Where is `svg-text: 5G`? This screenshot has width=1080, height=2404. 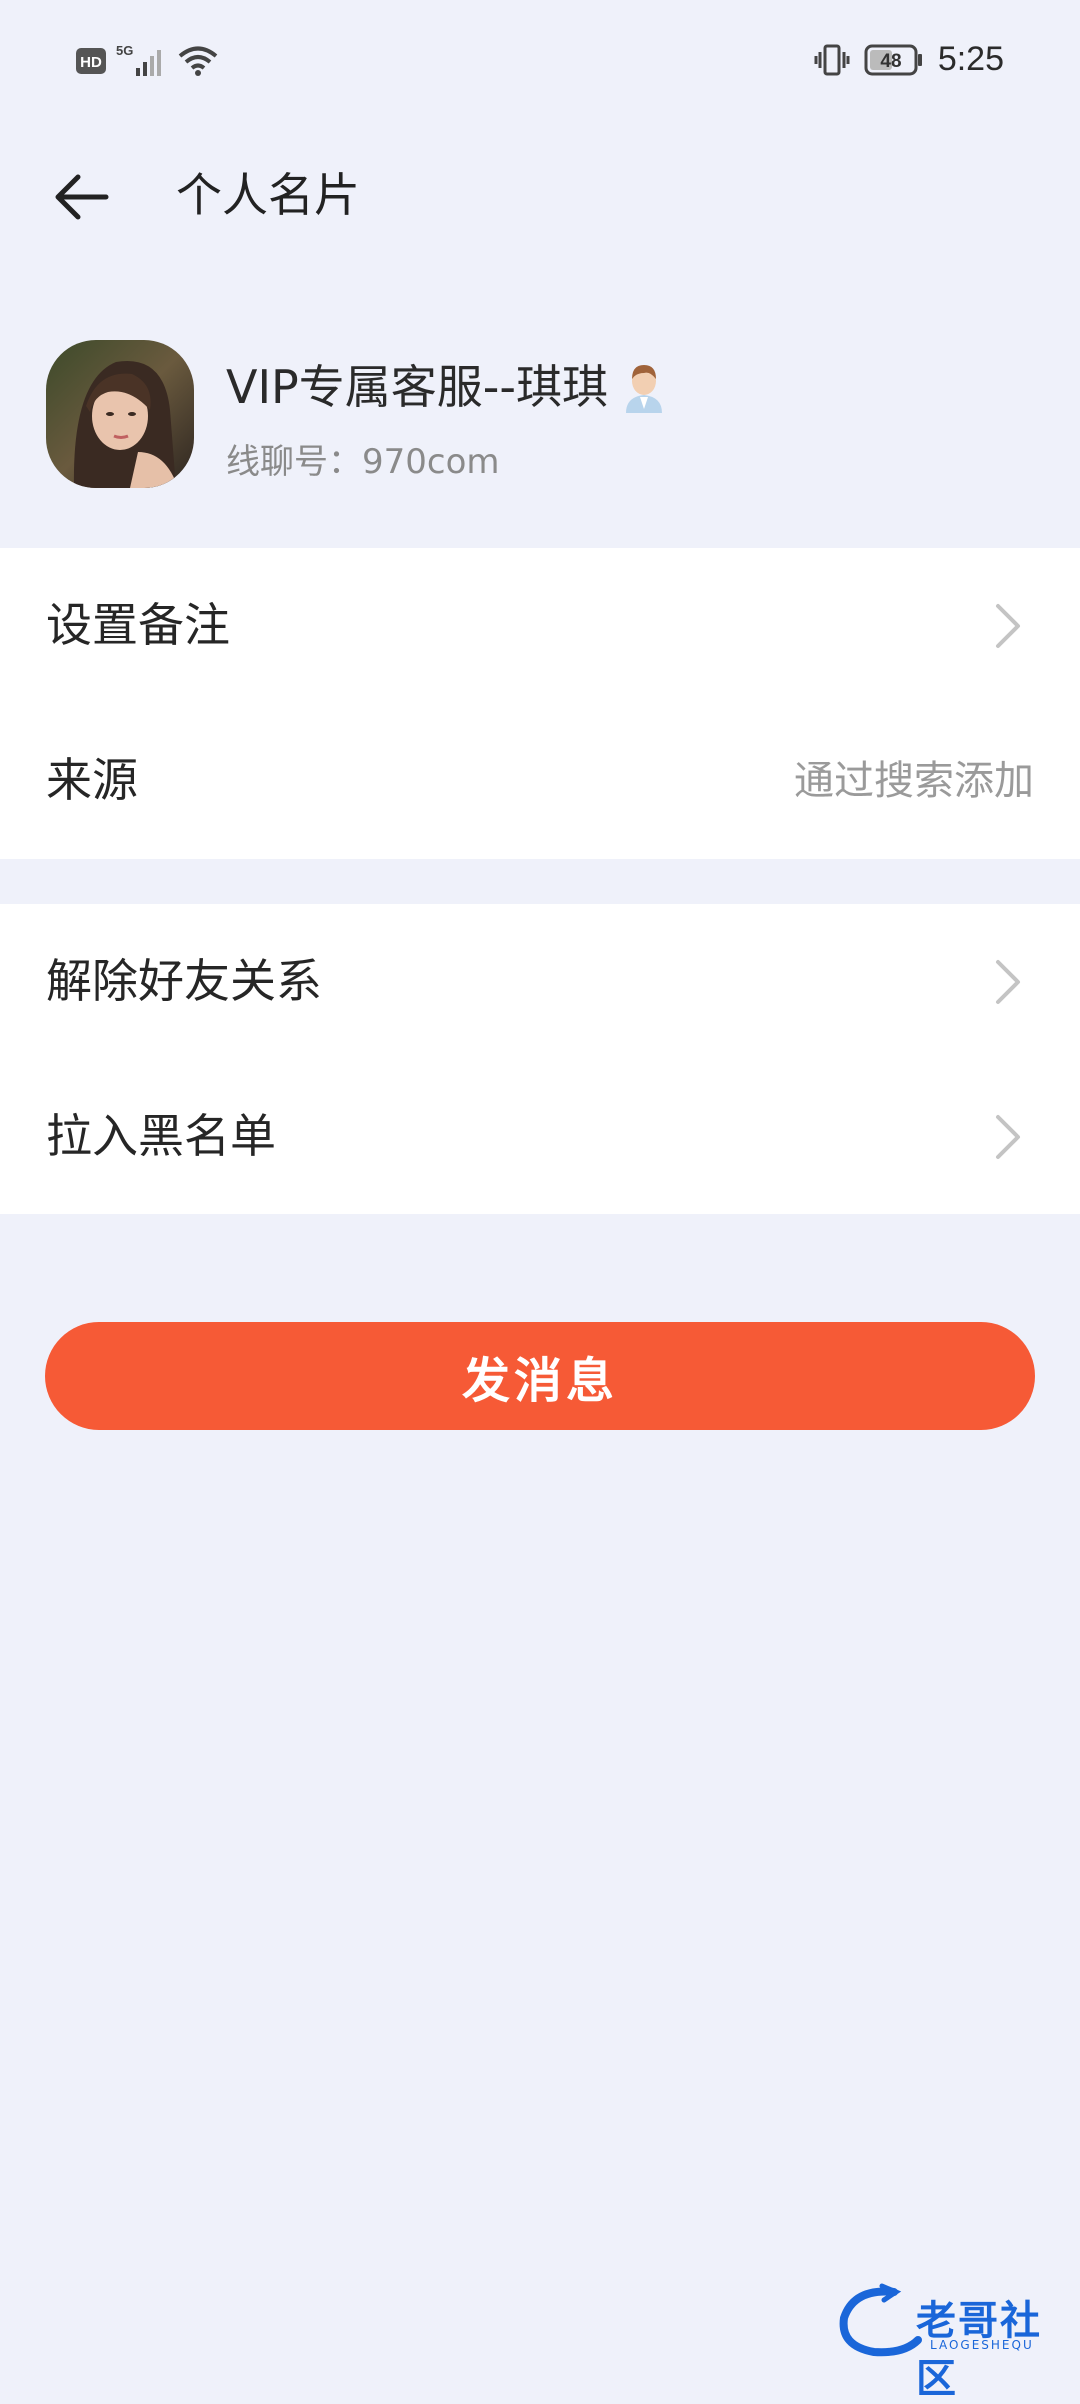 svg-text: 5G is located at coordinates (124, 51).